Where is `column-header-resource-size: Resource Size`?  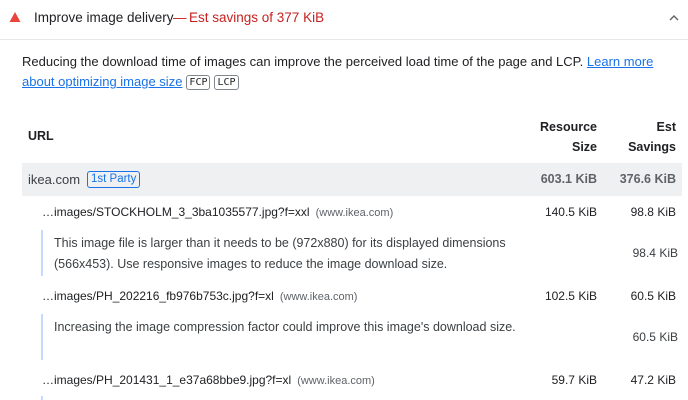
column-header-resource-size: Resource Size is located at coordinates (568, 137).